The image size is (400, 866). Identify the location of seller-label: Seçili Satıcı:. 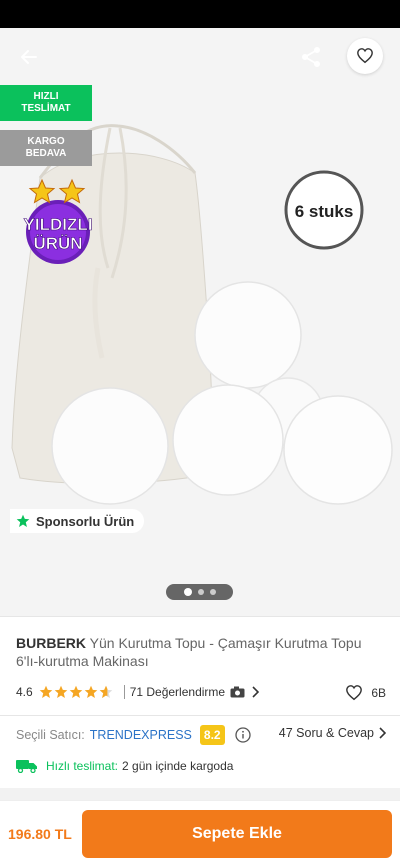
(50, 735).